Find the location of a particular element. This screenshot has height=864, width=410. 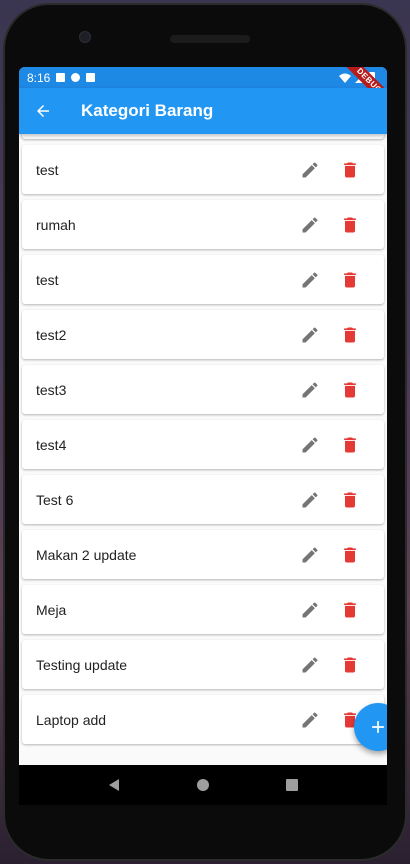

wifi-icon is located at coordinates (345, 78).